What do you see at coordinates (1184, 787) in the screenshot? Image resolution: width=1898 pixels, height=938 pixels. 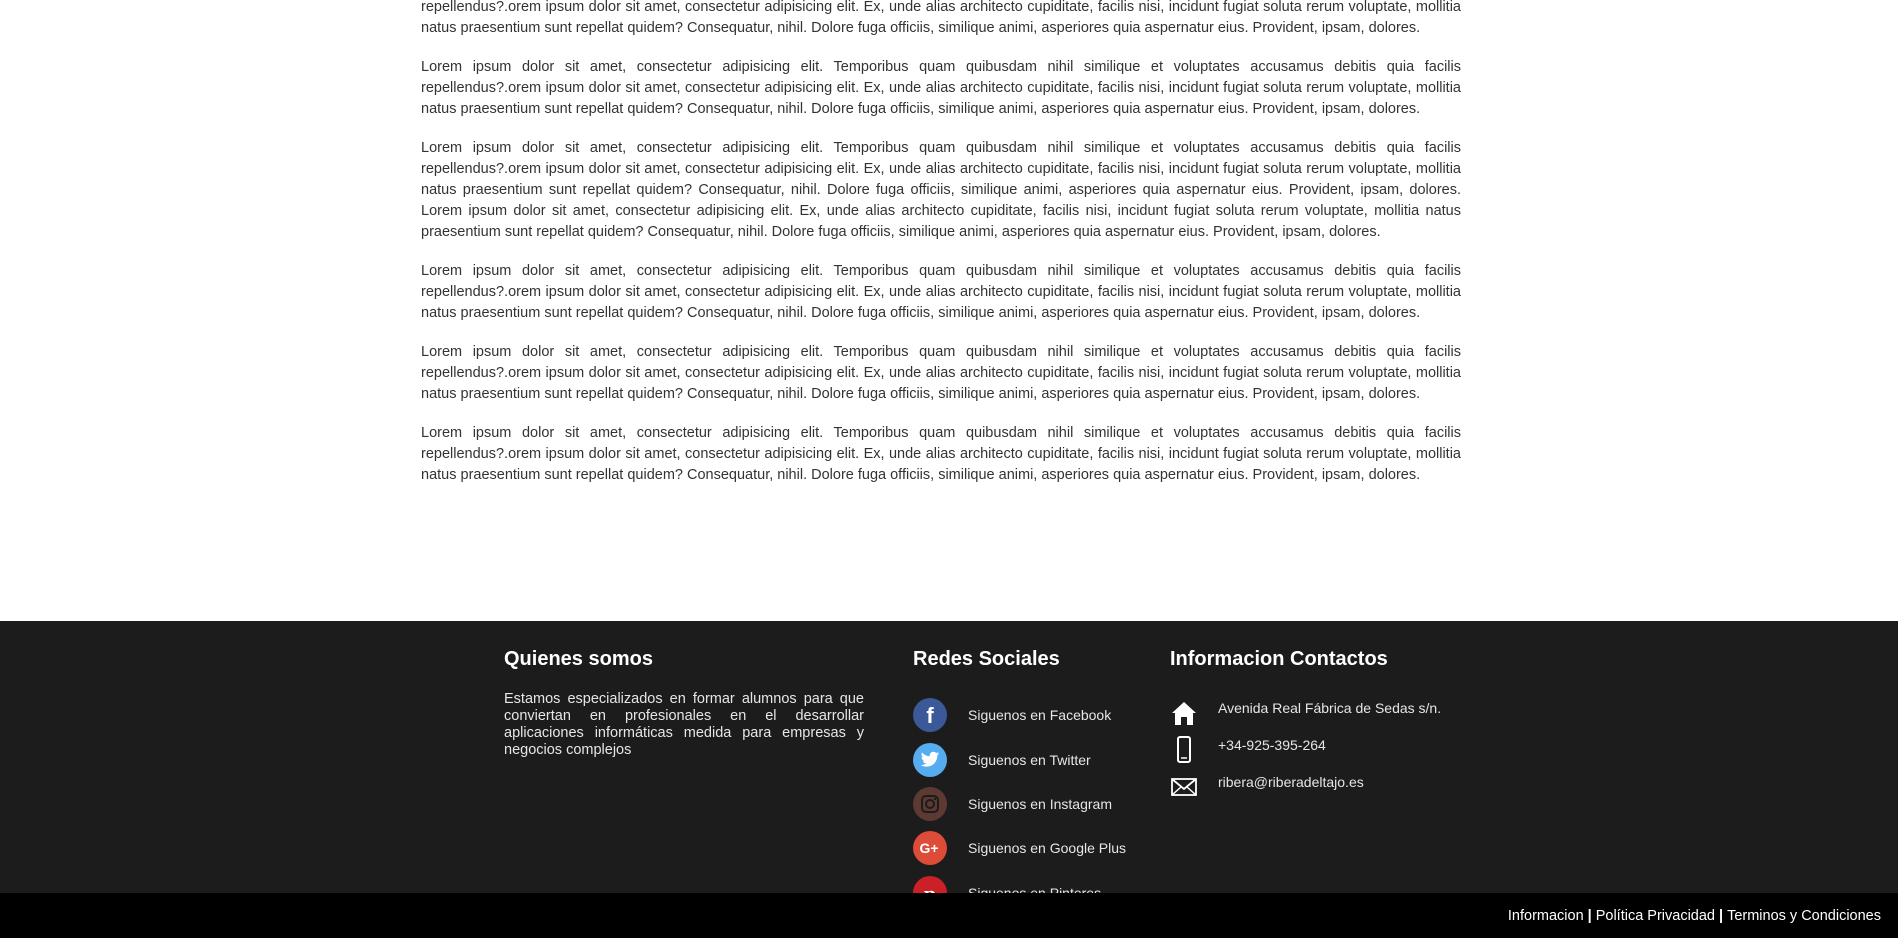 I see `envelope-icon` at bounding box center [1184, 787].